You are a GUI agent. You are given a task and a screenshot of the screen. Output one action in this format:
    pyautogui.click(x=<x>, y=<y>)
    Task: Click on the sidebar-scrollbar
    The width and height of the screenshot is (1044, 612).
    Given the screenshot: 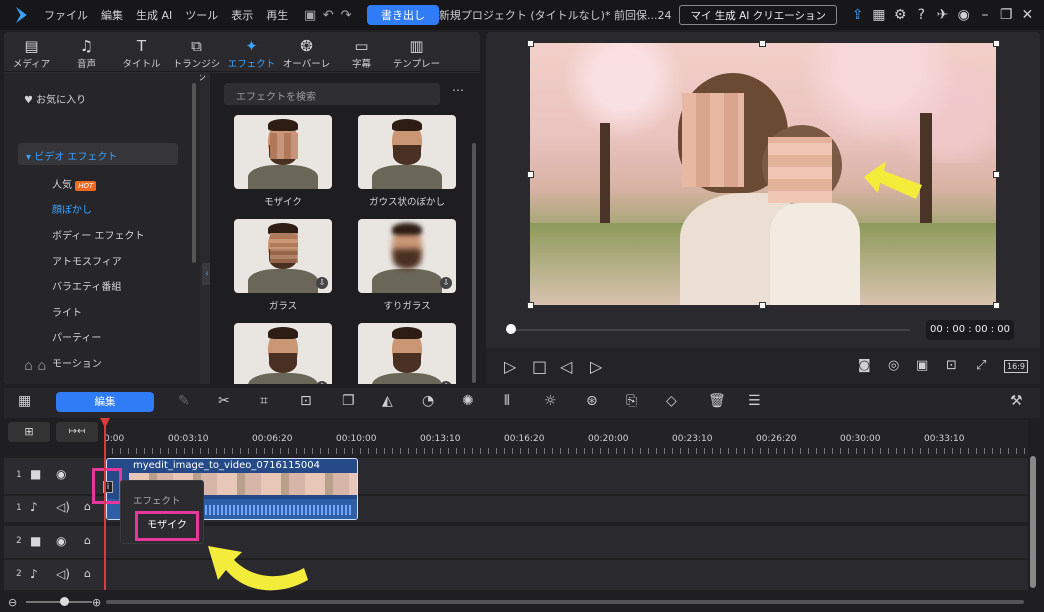 What is the action you would take?
    pyautogui.click(x=194, y=173)
    